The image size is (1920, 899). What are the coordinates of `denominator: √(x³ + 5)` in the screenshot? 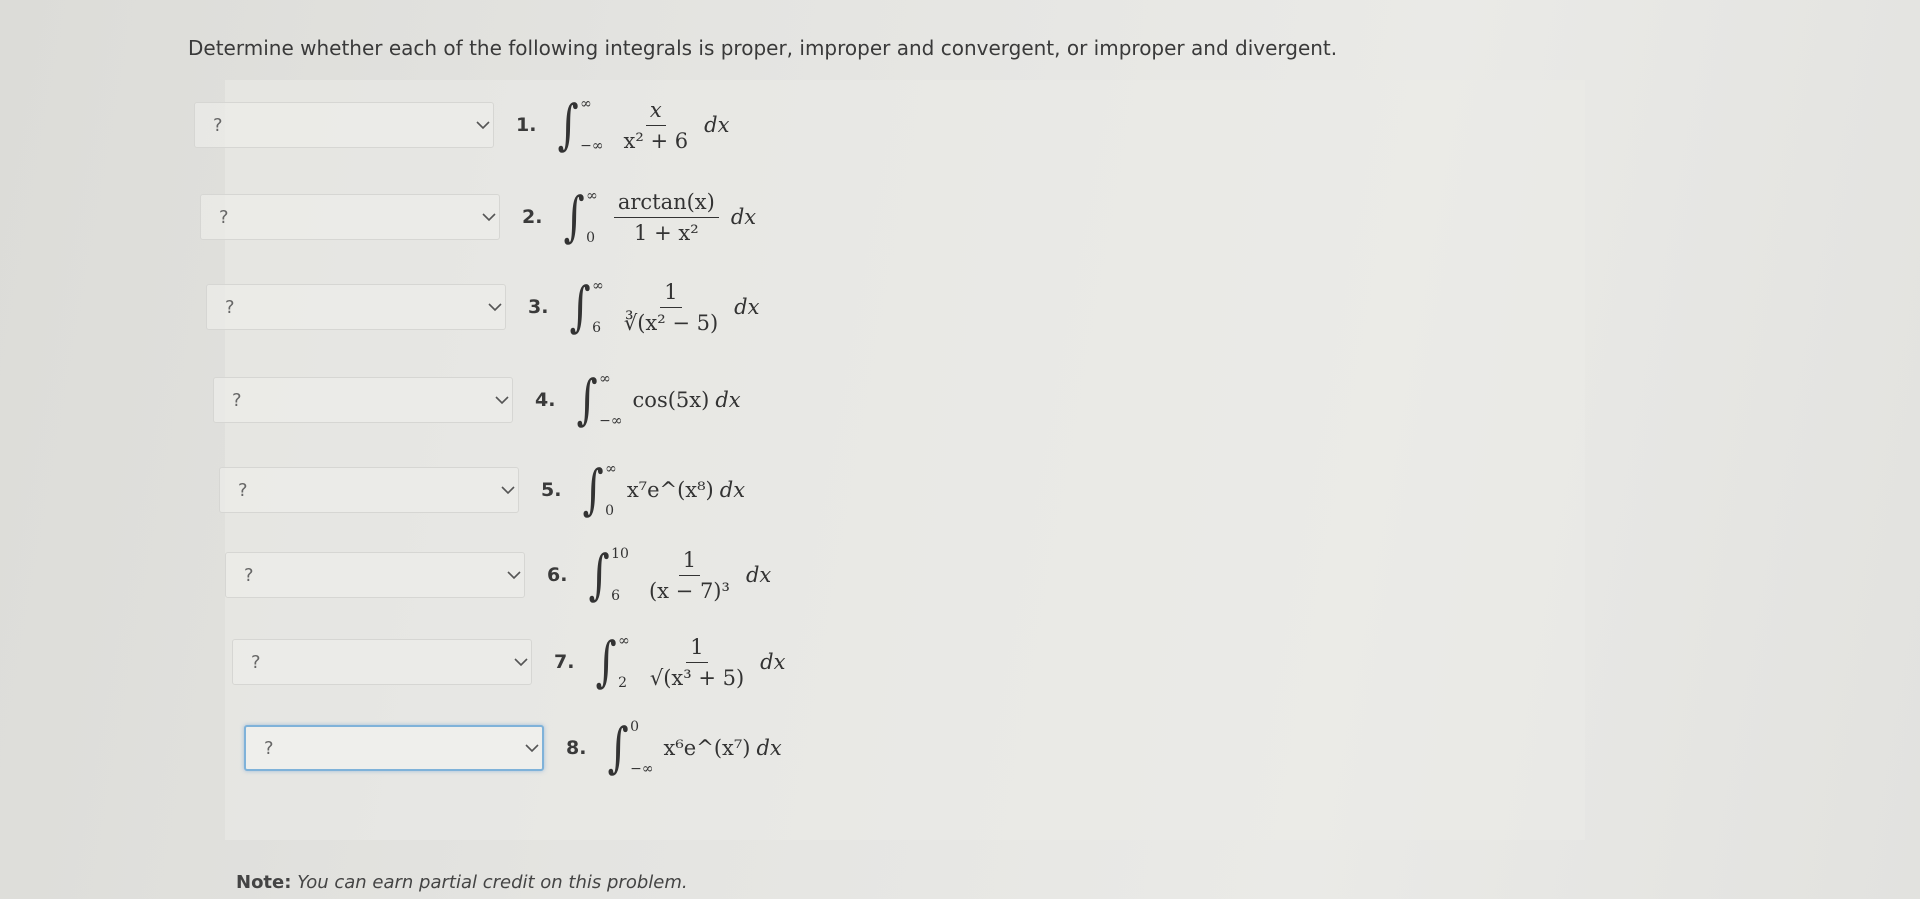 It's located at (697, 677).